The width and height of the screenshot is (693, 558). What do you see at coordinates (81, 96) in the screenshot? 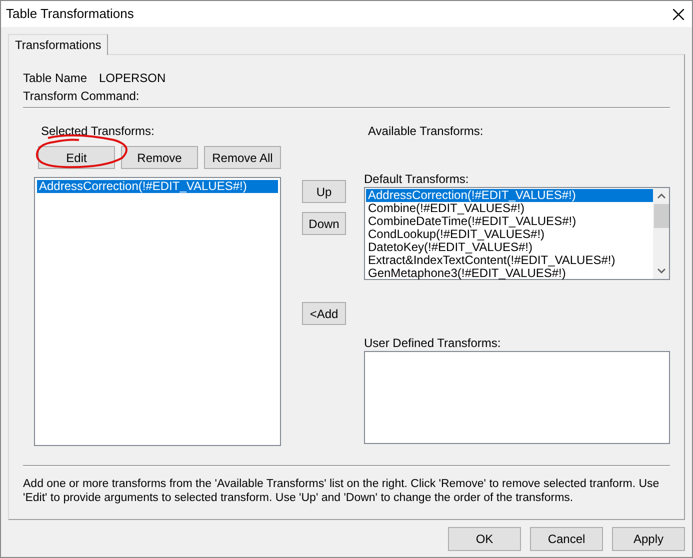
I see `transform-command-label: Transform Command:` at bounding box center [81, 96].